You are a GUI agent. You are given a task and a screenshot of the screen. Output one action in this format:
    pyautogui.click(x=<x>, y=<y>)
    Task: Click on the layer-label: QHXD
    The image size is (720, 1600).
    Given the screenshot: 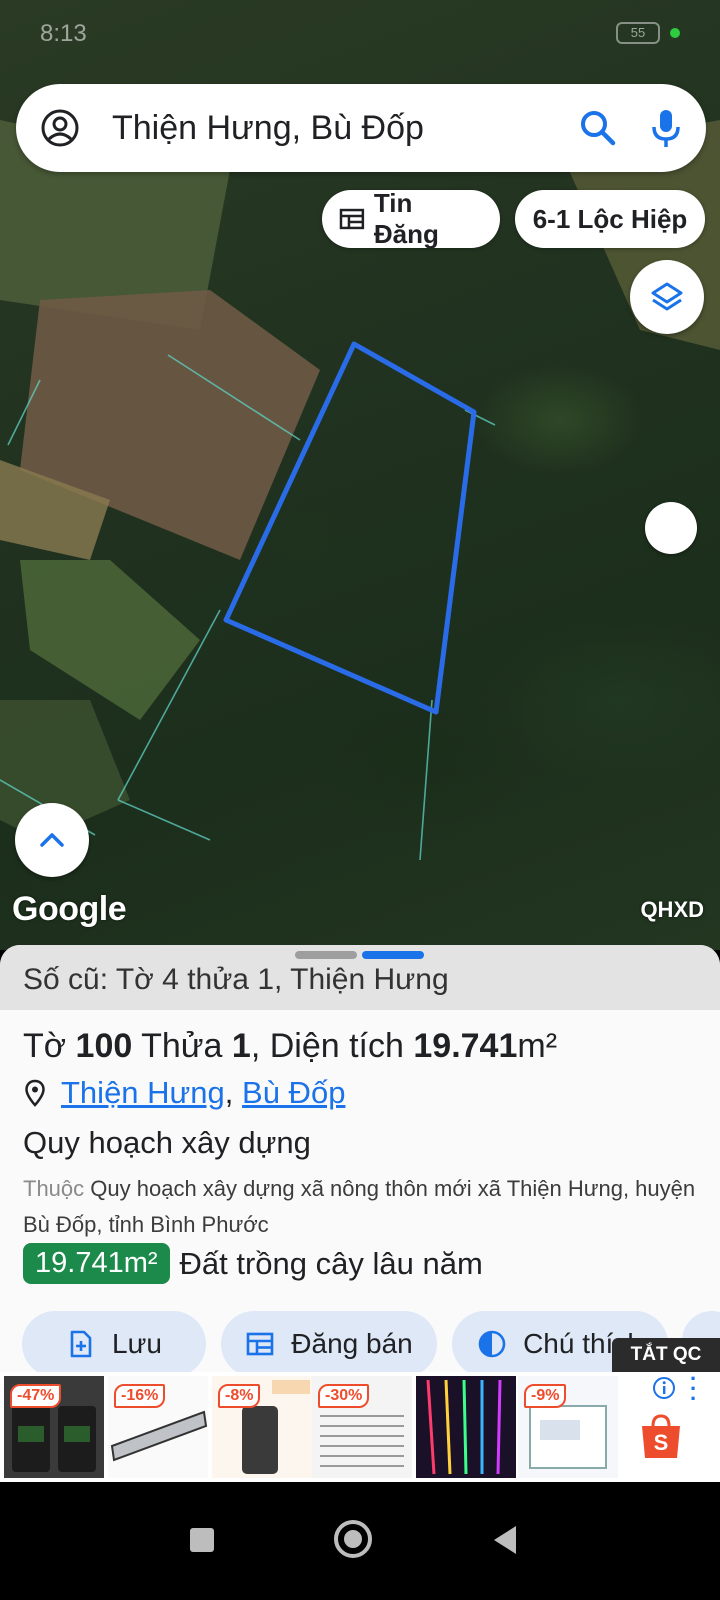 What is the action you would take?
    pyautogui.click(x=672, y=909)
    